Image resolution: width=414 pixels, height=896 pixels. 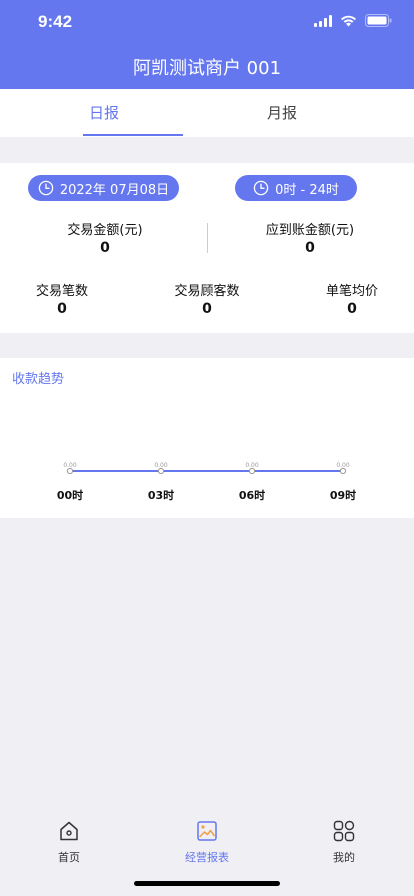 I want to click on tabbar-label-report: 经营报表, so click(x=207, y=857).